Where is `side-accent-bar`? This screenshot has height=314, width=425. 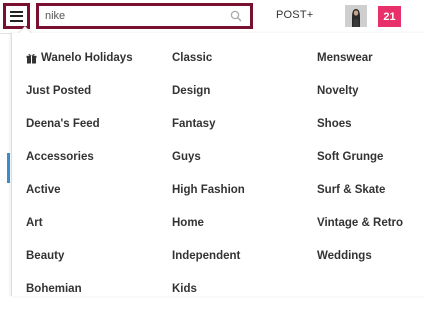 side-accent-bar is located at coordinates (8, 168).